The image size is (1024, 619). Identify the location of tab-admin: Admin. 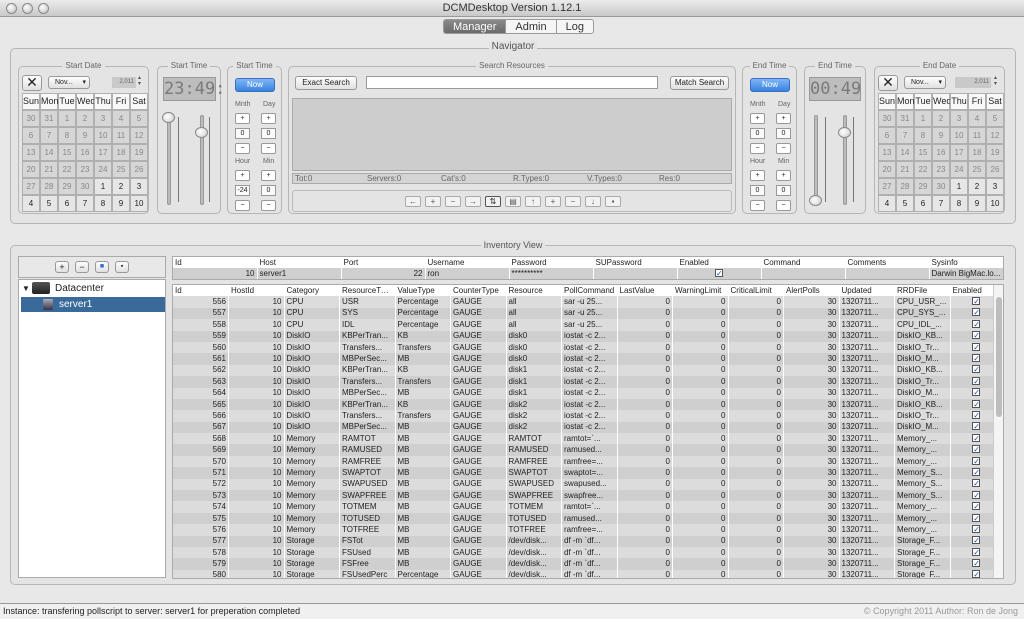
(530, 26).